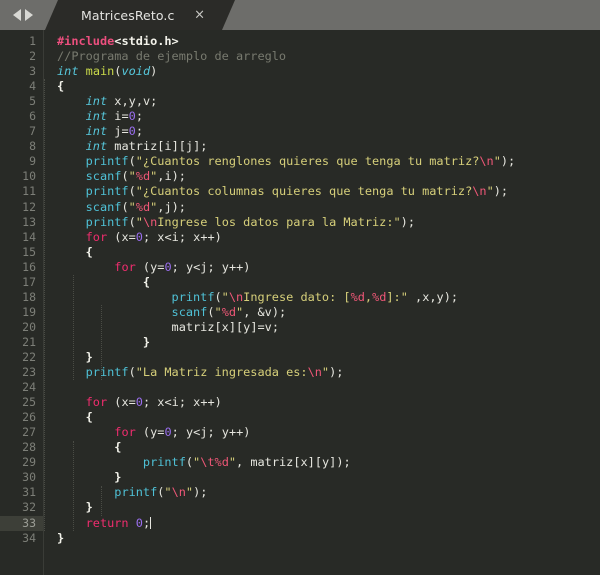  I want to click on code-line: printf("La Matriz ingresada es:\n");, so click(328, 372).